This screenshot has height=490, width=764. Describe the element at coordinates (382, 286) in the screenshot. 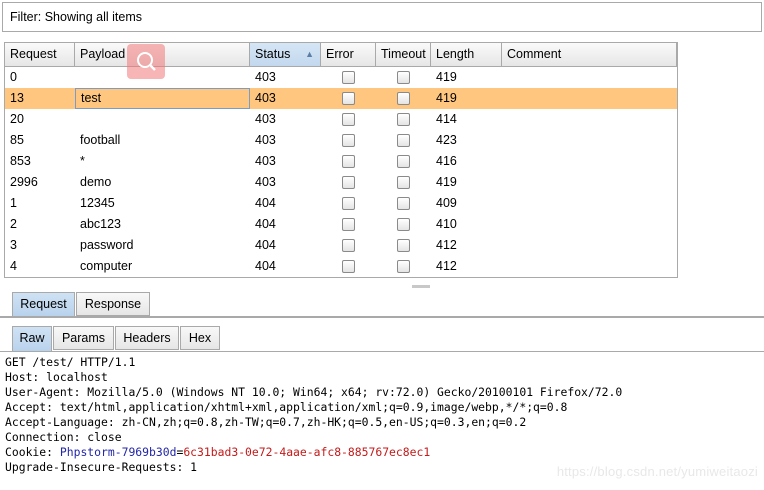

I see `split-divider` at that location.